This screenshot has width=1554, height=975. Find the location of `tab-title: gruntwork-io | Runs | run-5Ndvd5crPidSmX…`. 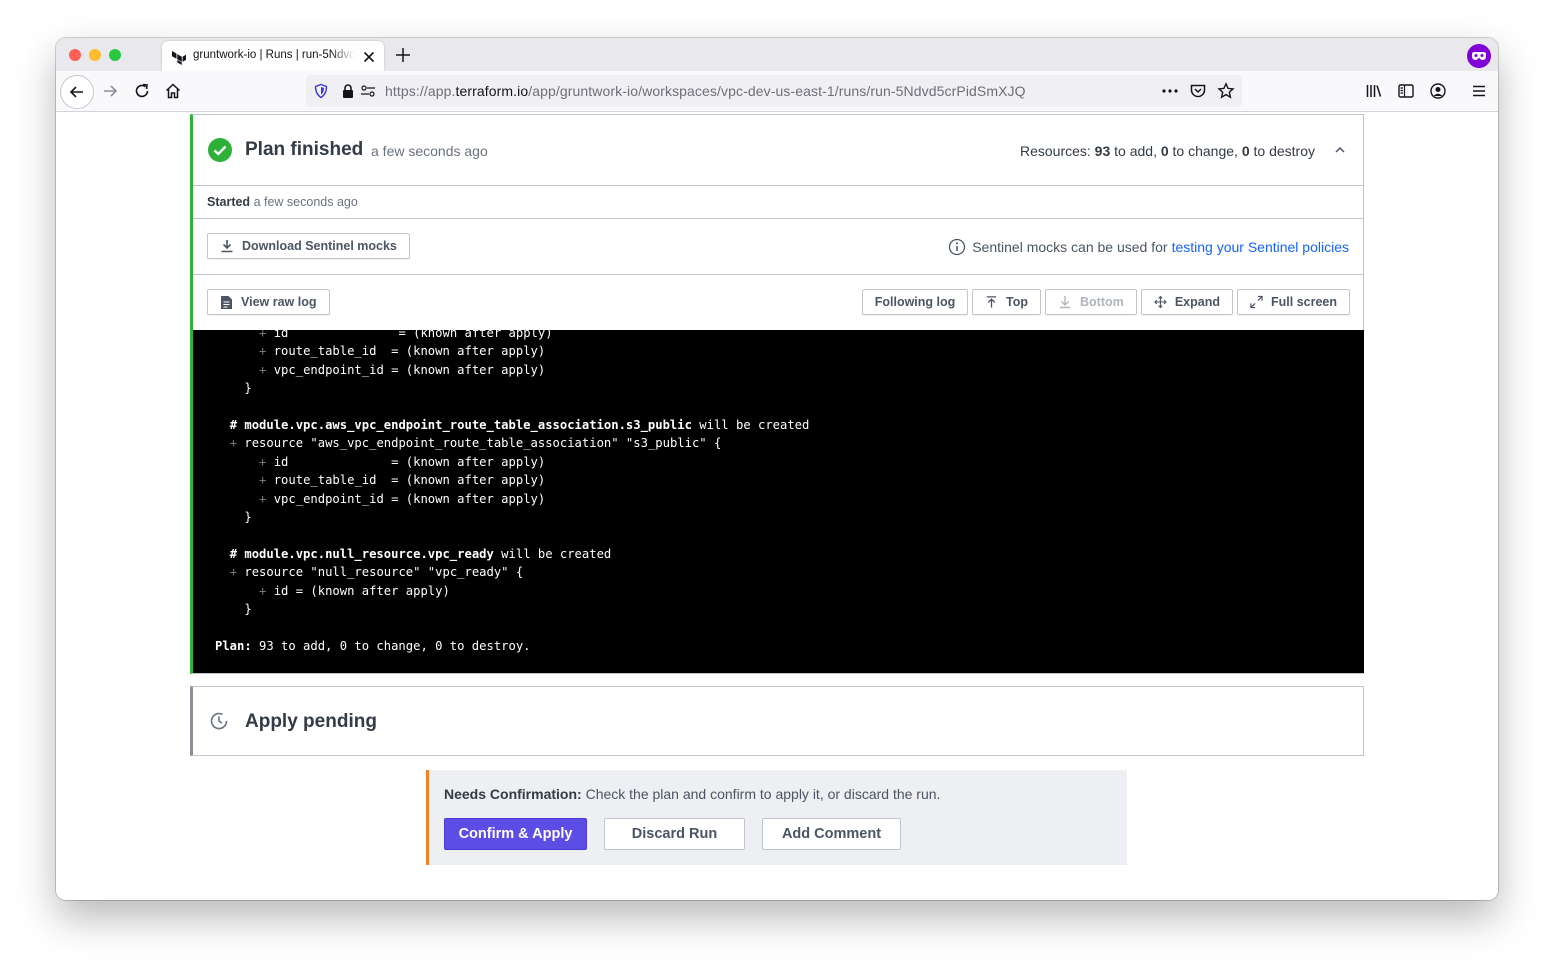

tab-title: gruntwork-io | Runs | run-5Ndvd5crPidSmX… is located at coordinates (274, 55).